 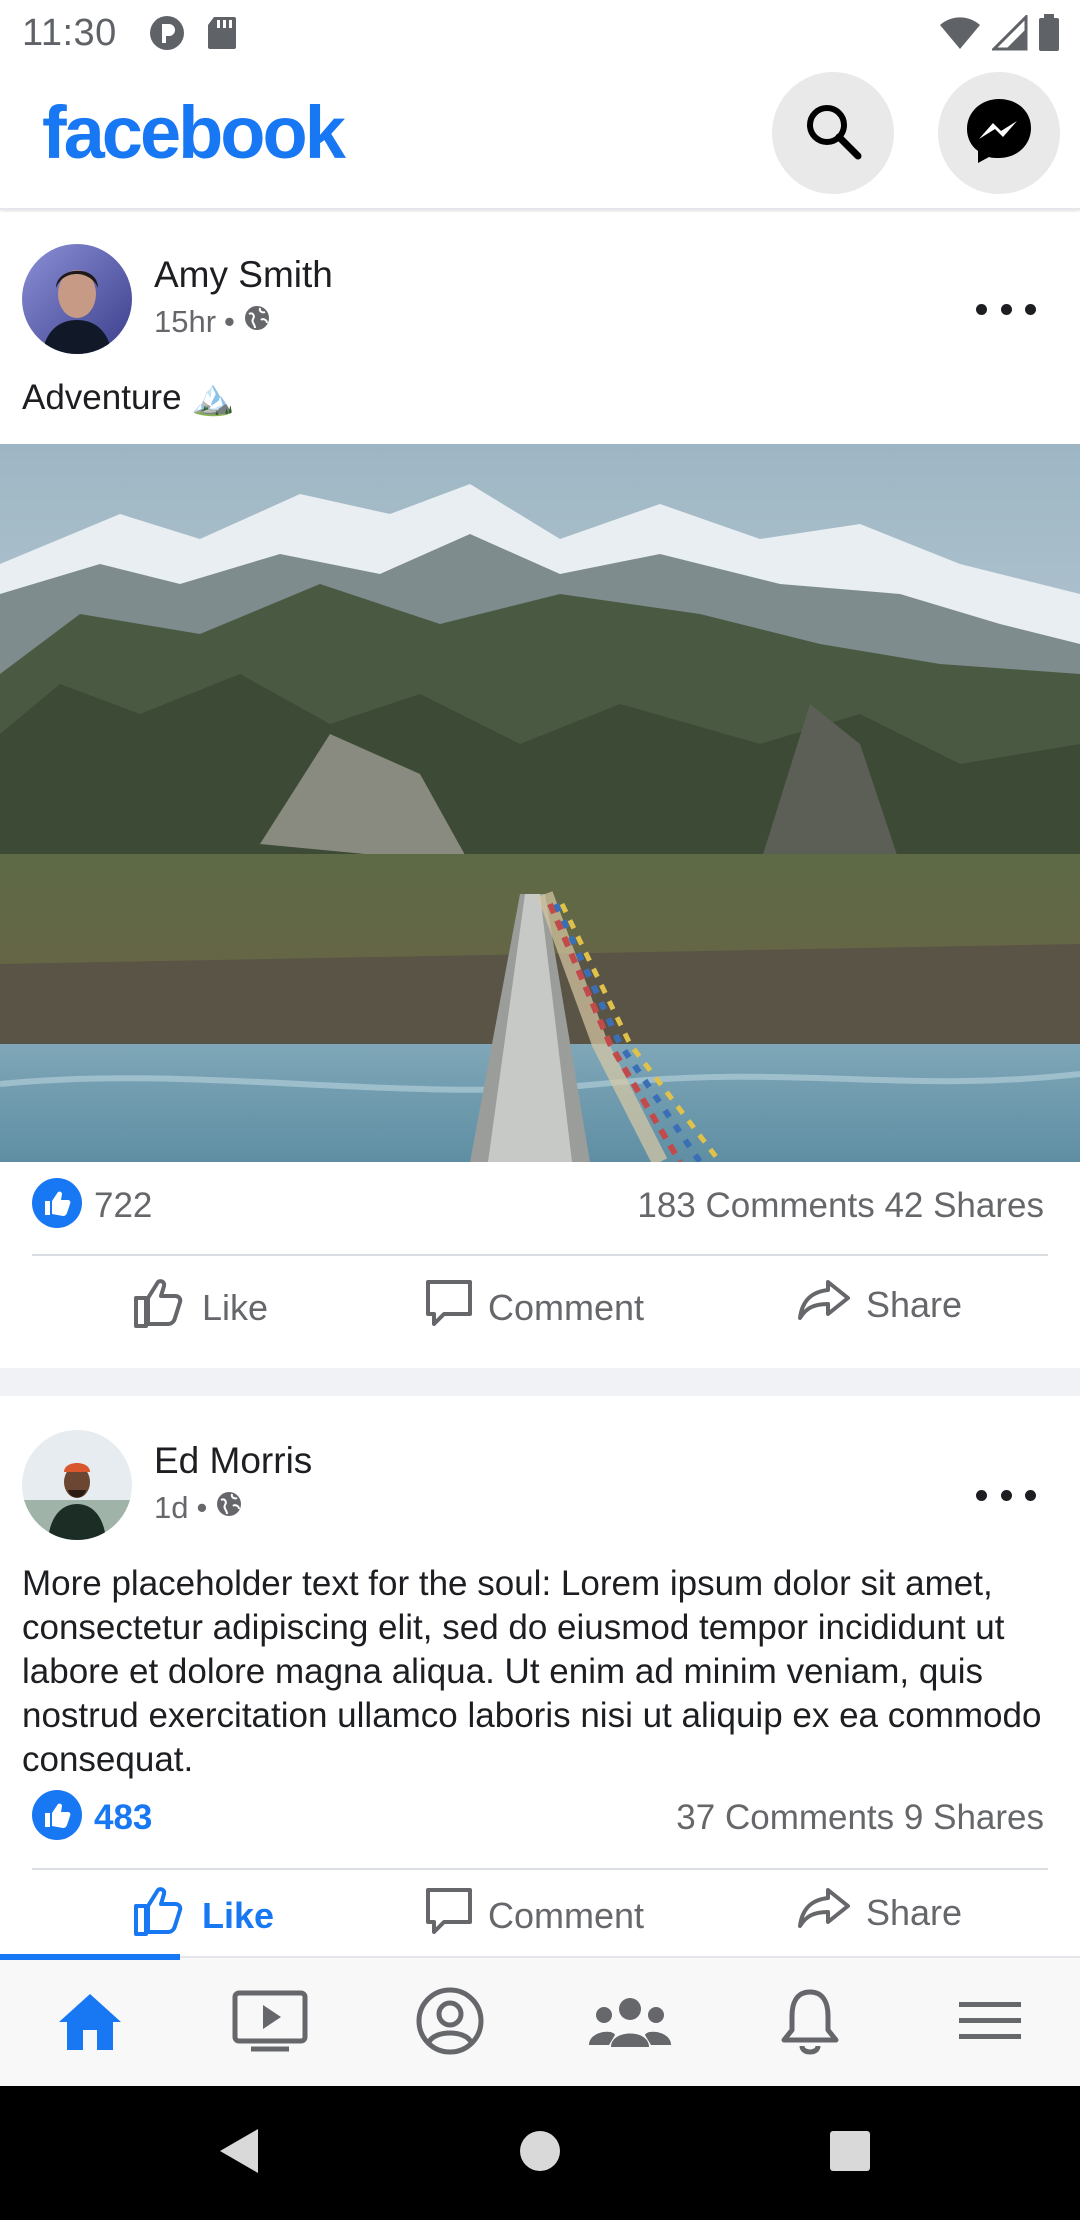 I want to click on notifications-icon, so click(x=810, y=2023).